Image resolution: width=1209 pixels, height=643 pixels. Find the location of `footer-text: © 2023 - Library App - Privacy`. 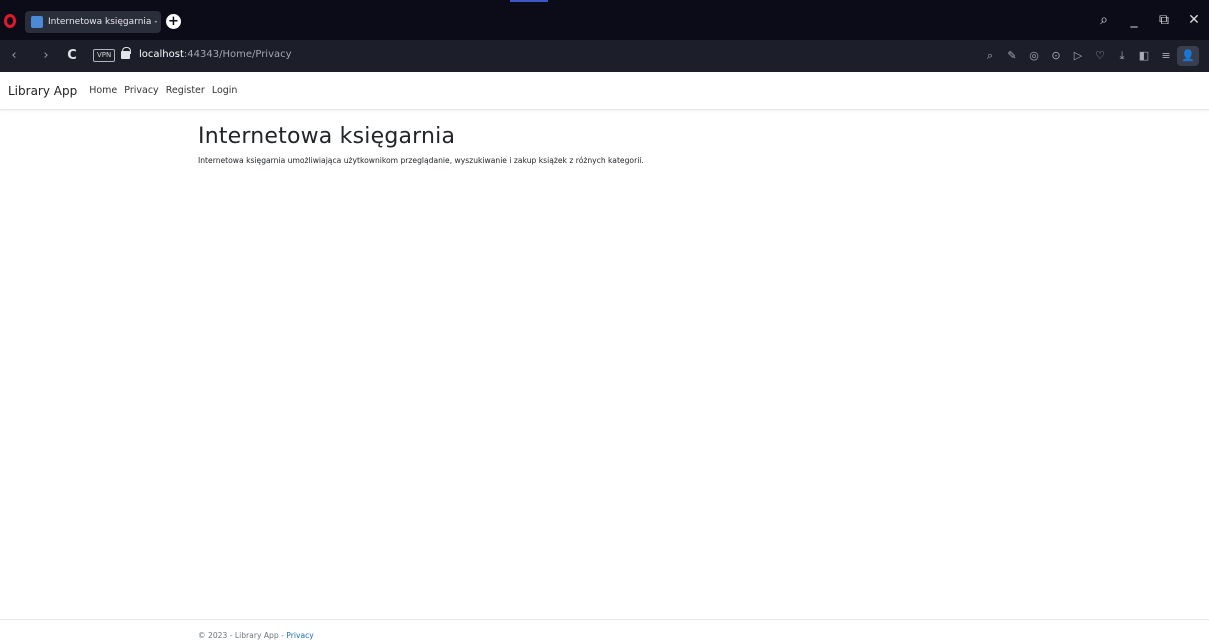

footer-text: © 2023 - Library App - Privacy is located at coordinates (256, 635).